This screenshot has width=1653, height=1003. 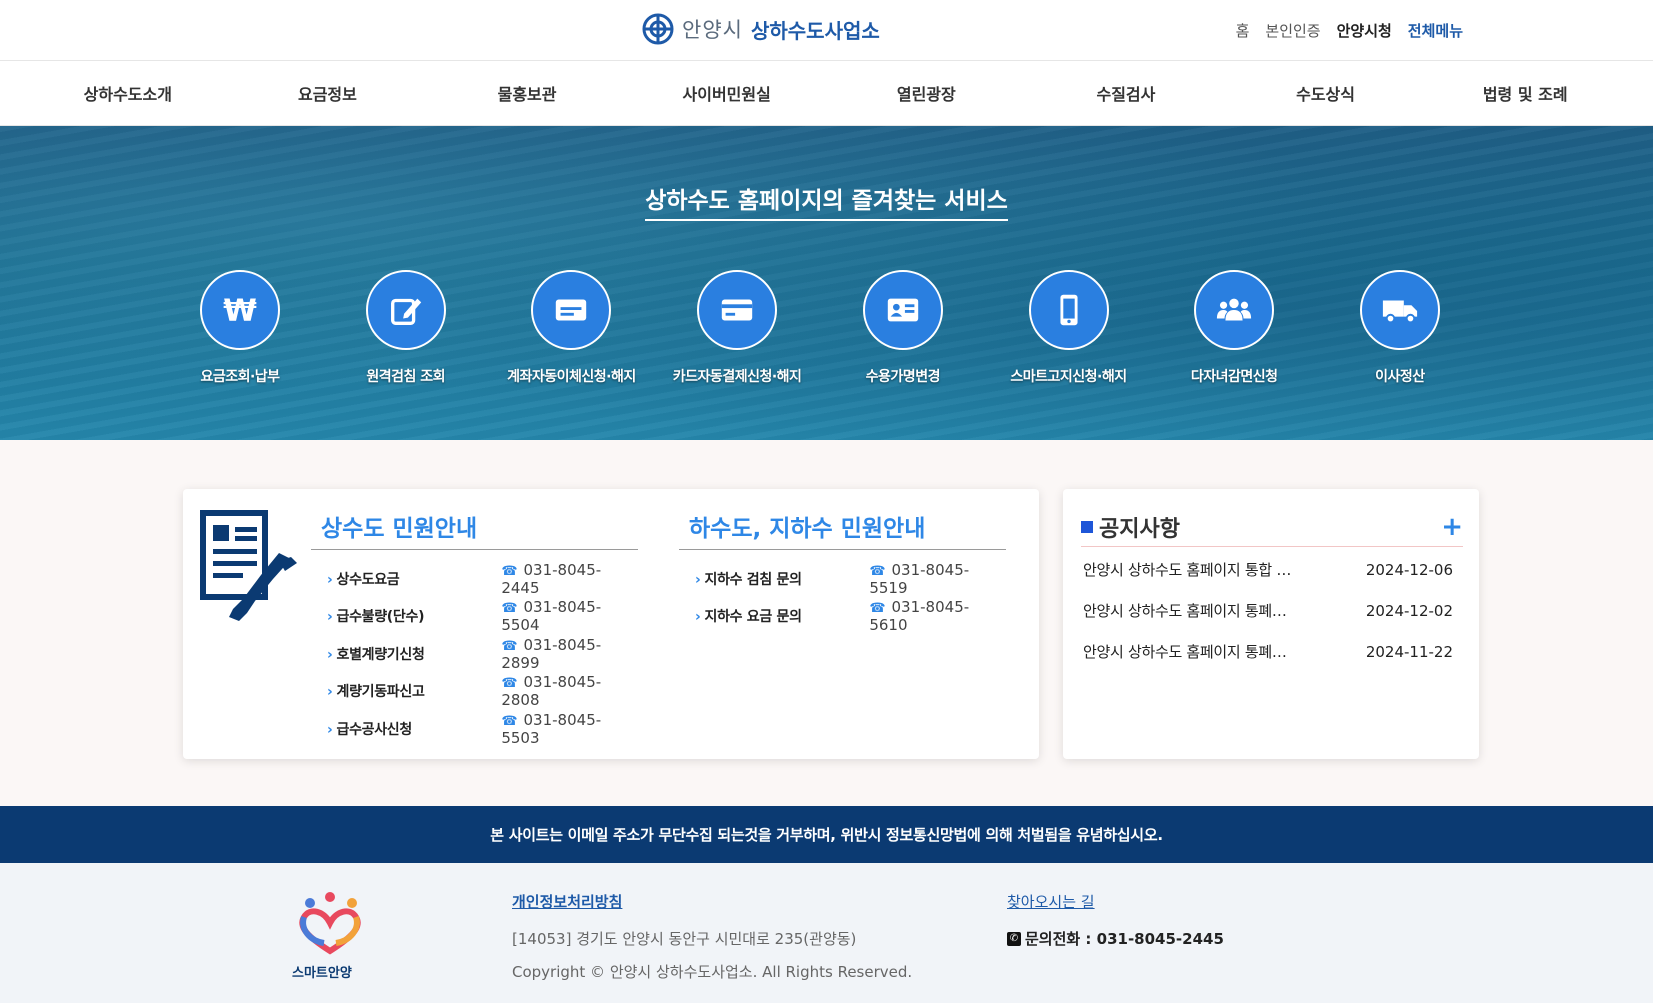 What do you see at coordinates (328, 93) in the screenshot?
I see `nav-item-fee: 요금정보` at bounding box center [328, 93].